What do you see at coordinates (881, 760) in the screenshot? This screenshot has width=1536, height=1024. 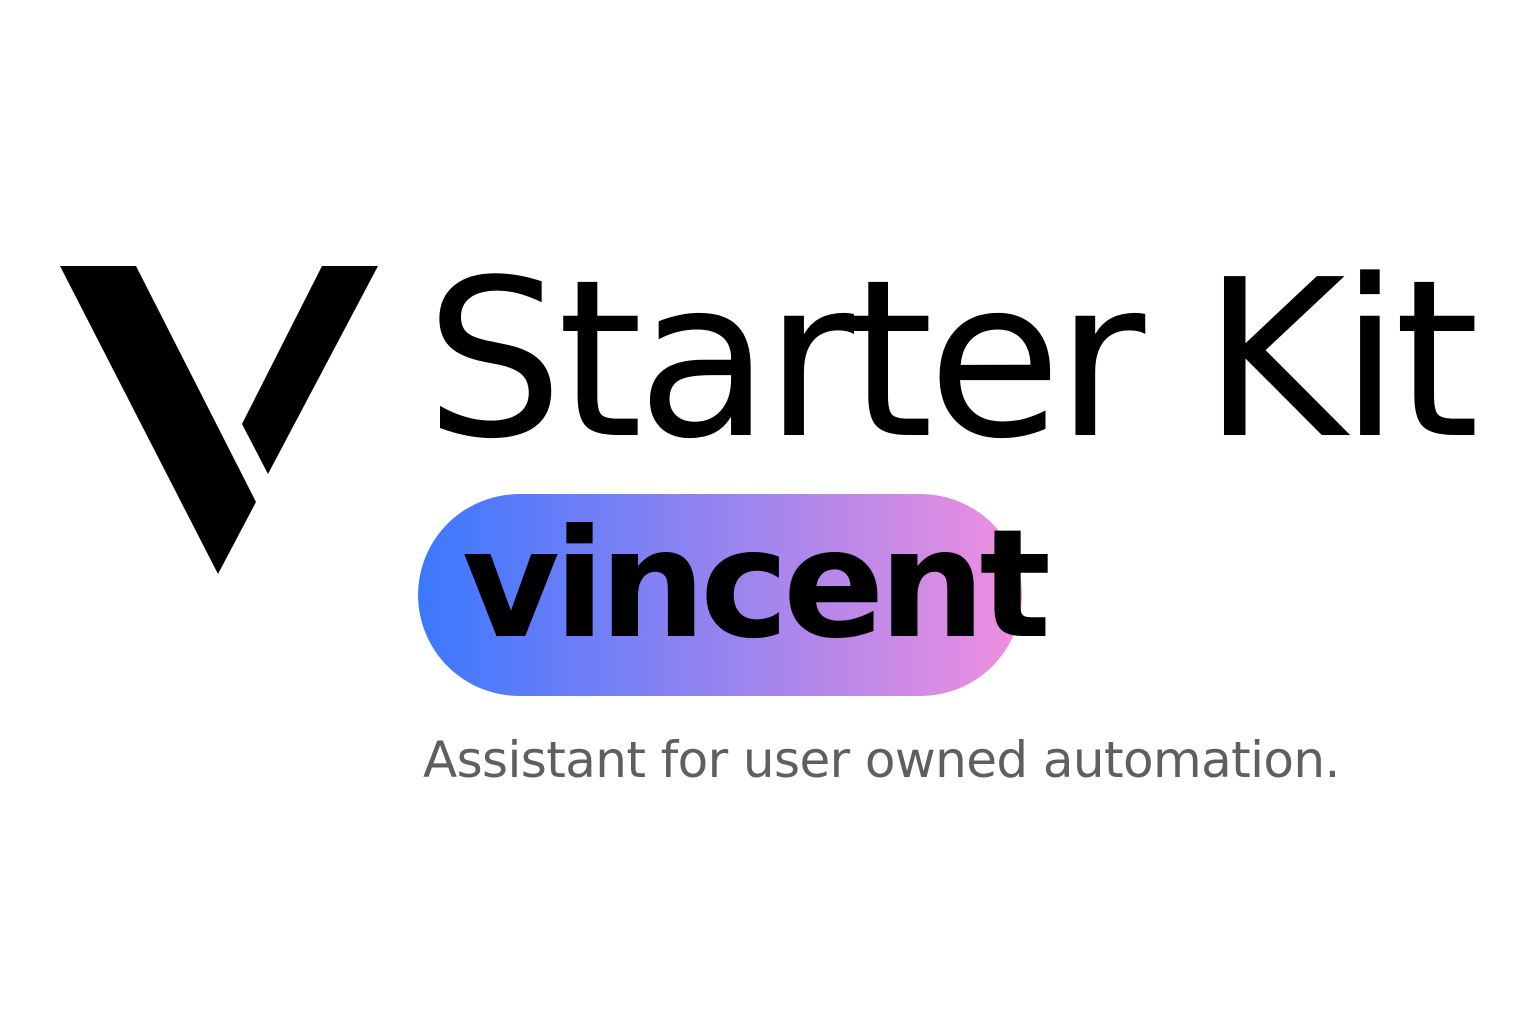 I see `tagline: Assistant for user owned automation.` at bounding box center [881, 760].